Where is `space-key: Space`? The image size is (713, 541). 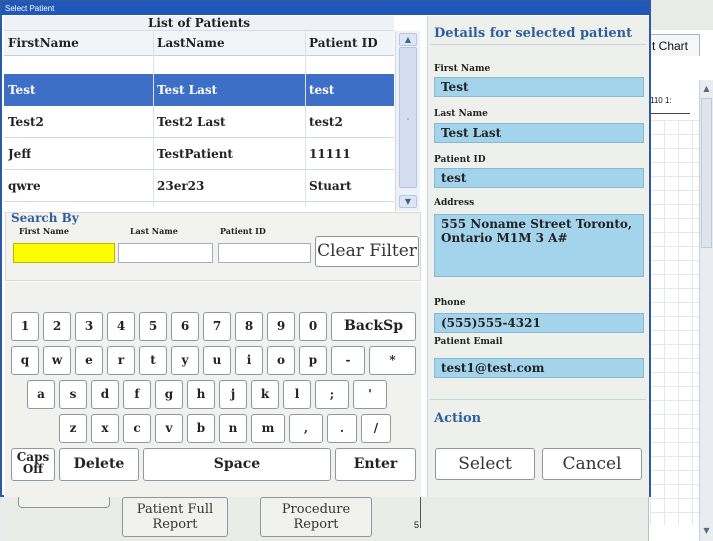
space-key: Space is located at coordinates (237, 464).